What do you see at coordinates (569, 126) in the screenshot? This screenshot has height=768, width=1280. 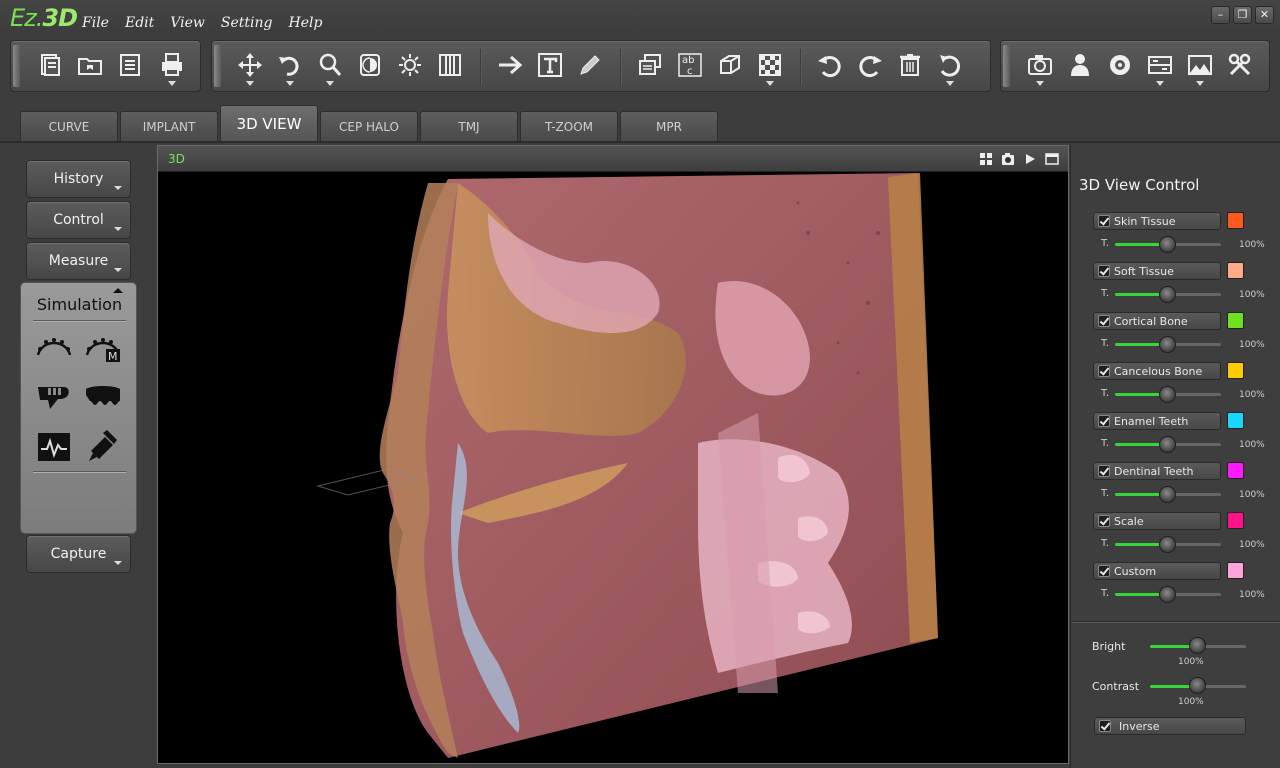 I see `tab-t-zoom: T-ZOOM` at bounding box center [569, 126].